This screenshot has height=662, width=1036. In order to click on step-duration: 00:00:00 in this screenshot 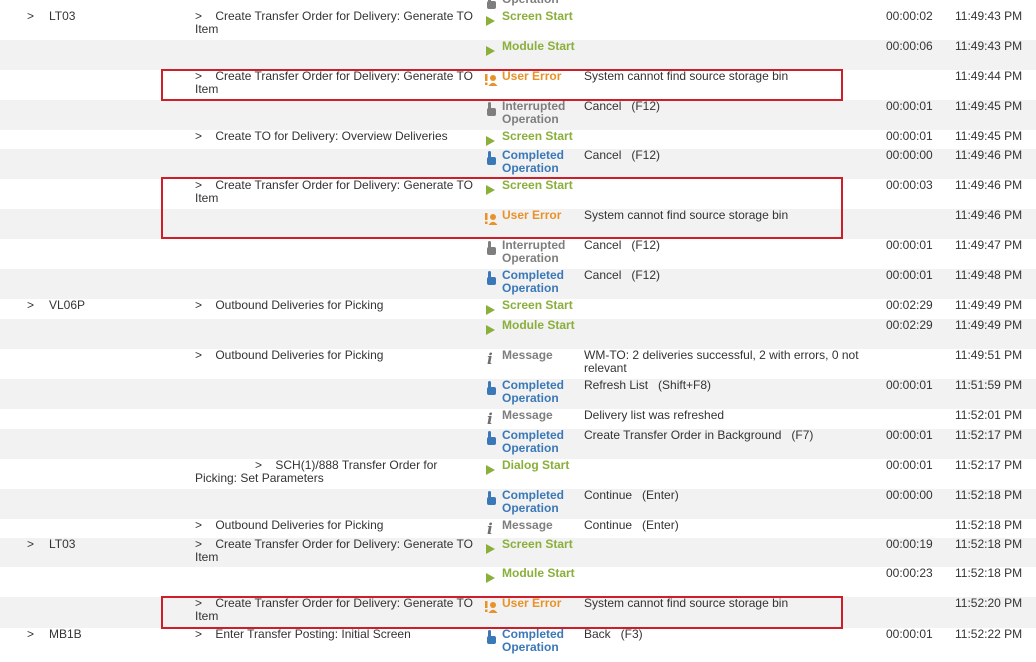, I will do `click(909, 155)`.